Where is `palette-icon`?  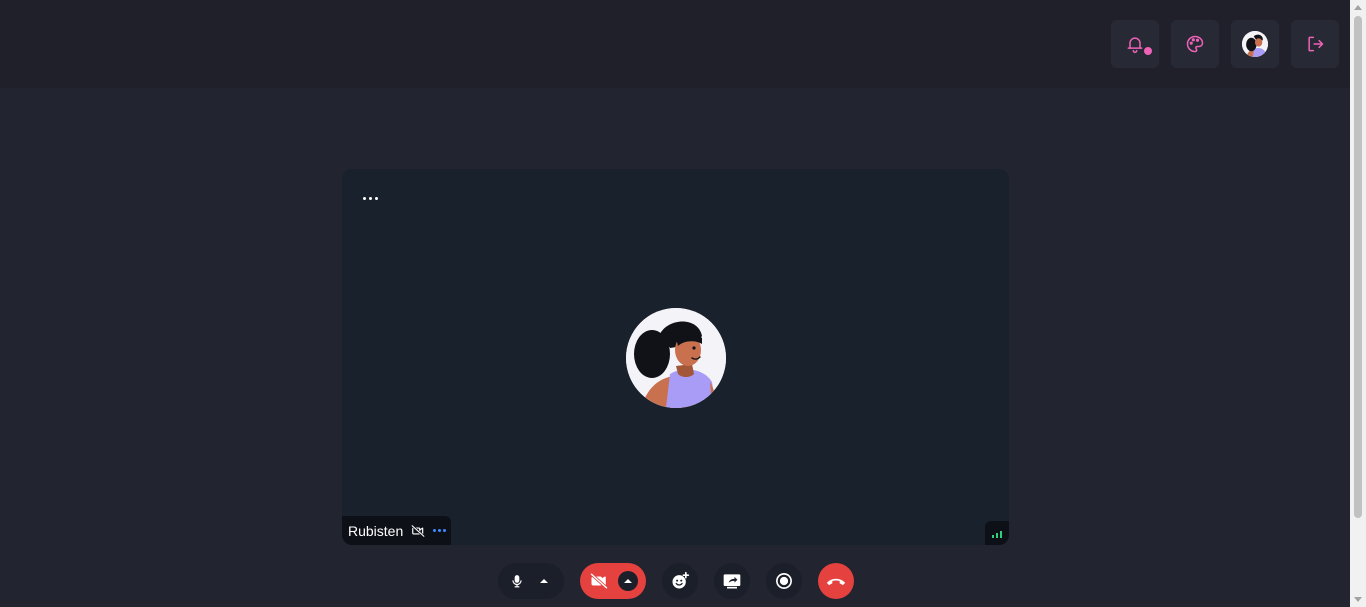 palette-icon is located at coordinates (1195, 44).